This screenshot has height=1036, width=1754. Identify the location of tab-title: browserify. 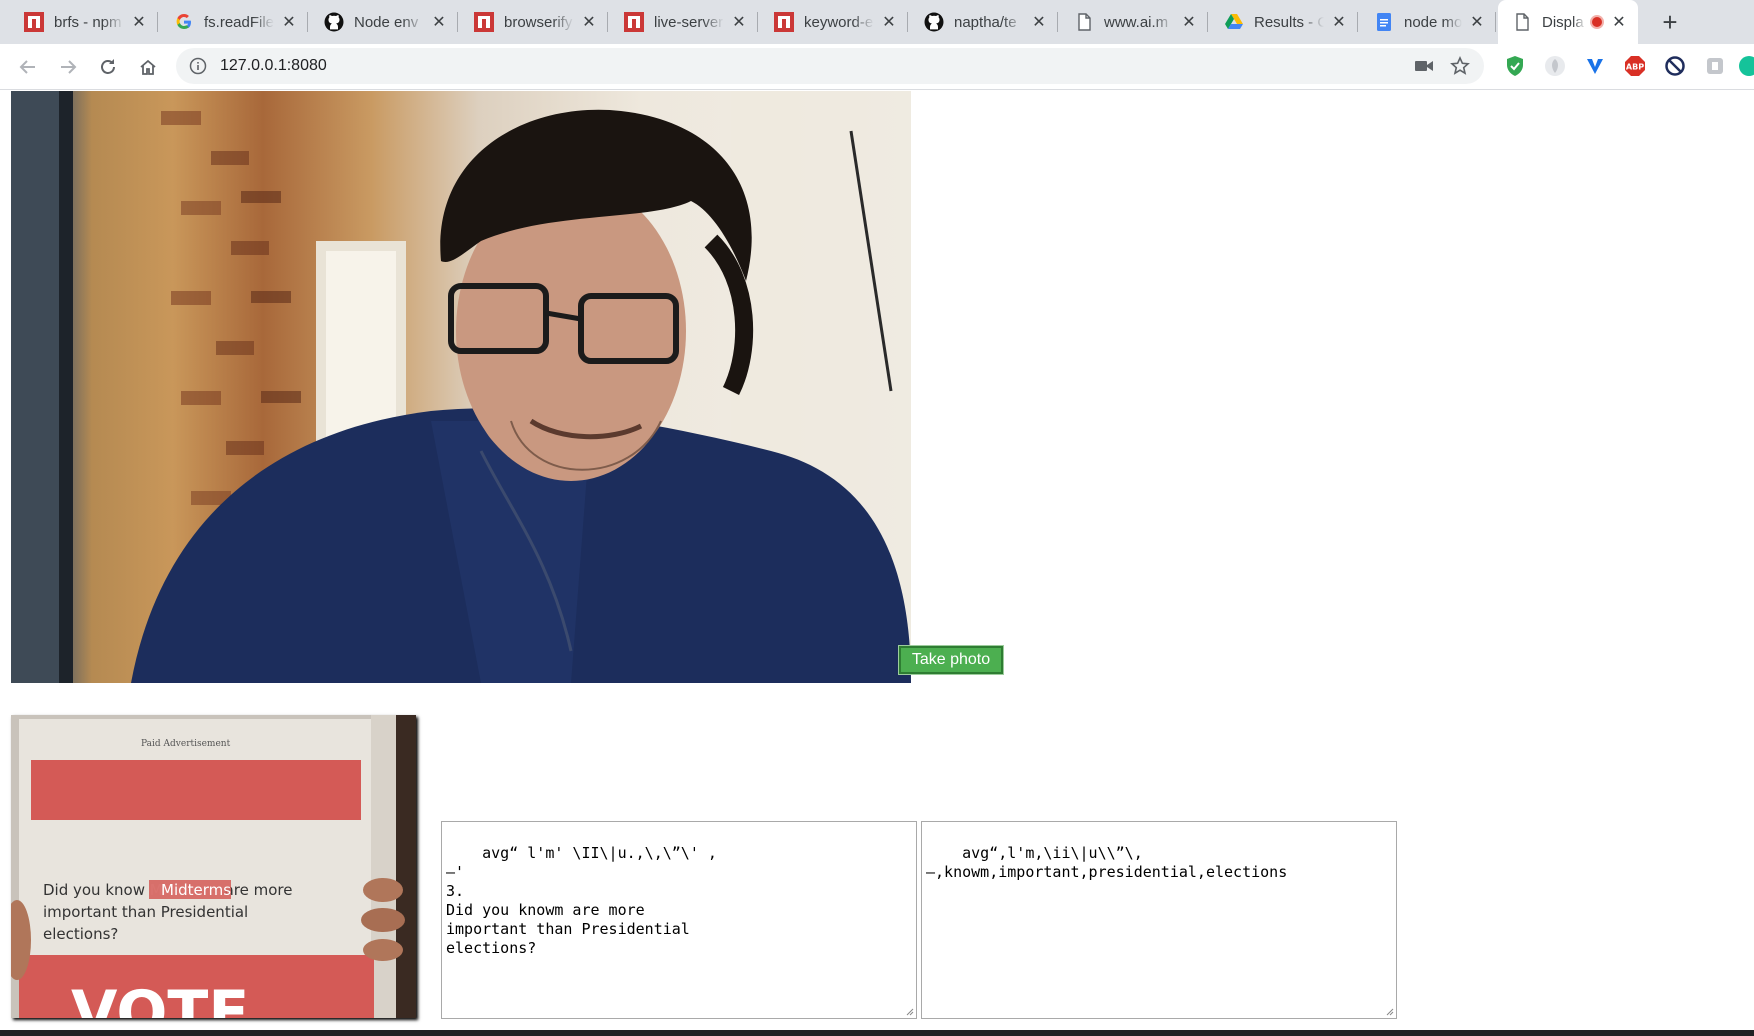
(538, 22).